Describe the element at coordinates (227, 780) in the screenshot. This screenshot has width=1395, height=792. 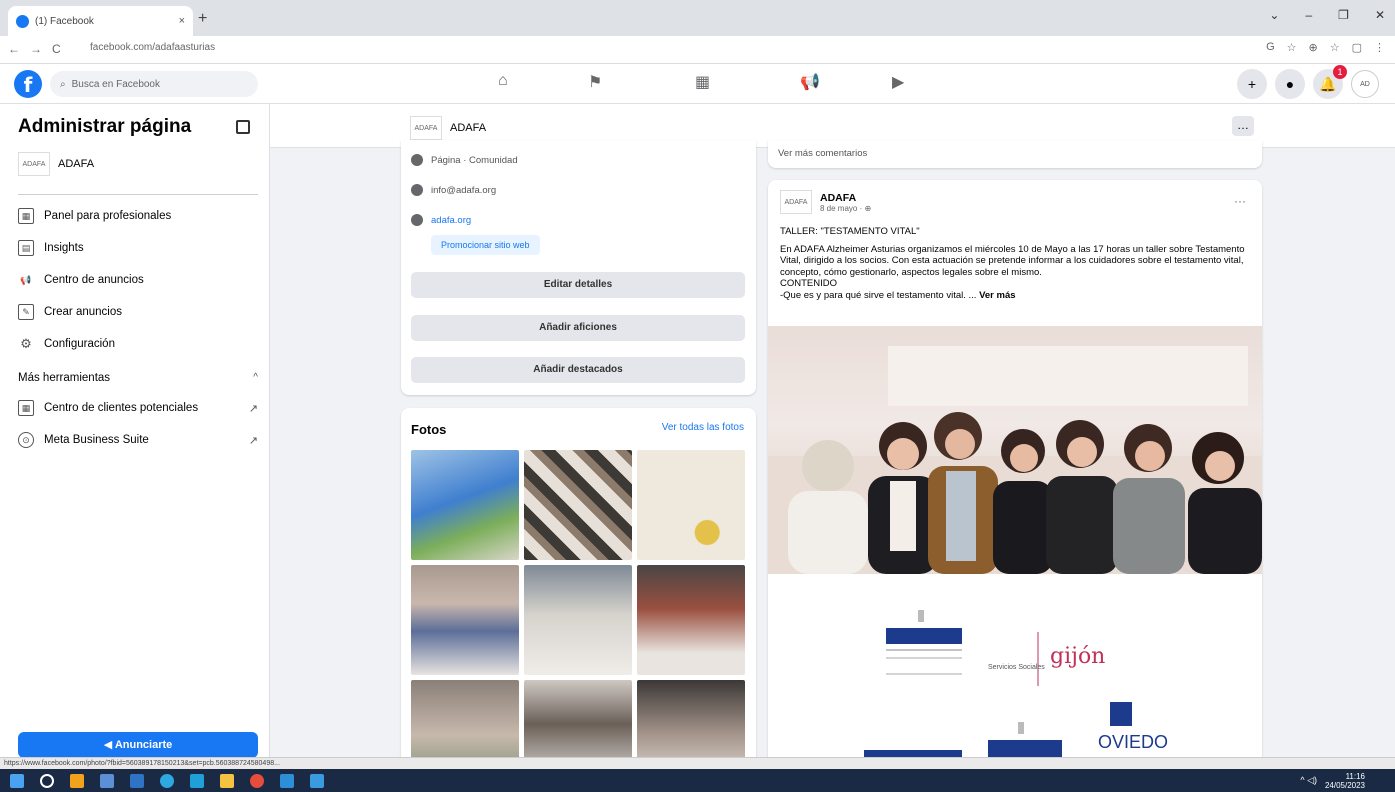
I see `file-explorer-icon` at that location.